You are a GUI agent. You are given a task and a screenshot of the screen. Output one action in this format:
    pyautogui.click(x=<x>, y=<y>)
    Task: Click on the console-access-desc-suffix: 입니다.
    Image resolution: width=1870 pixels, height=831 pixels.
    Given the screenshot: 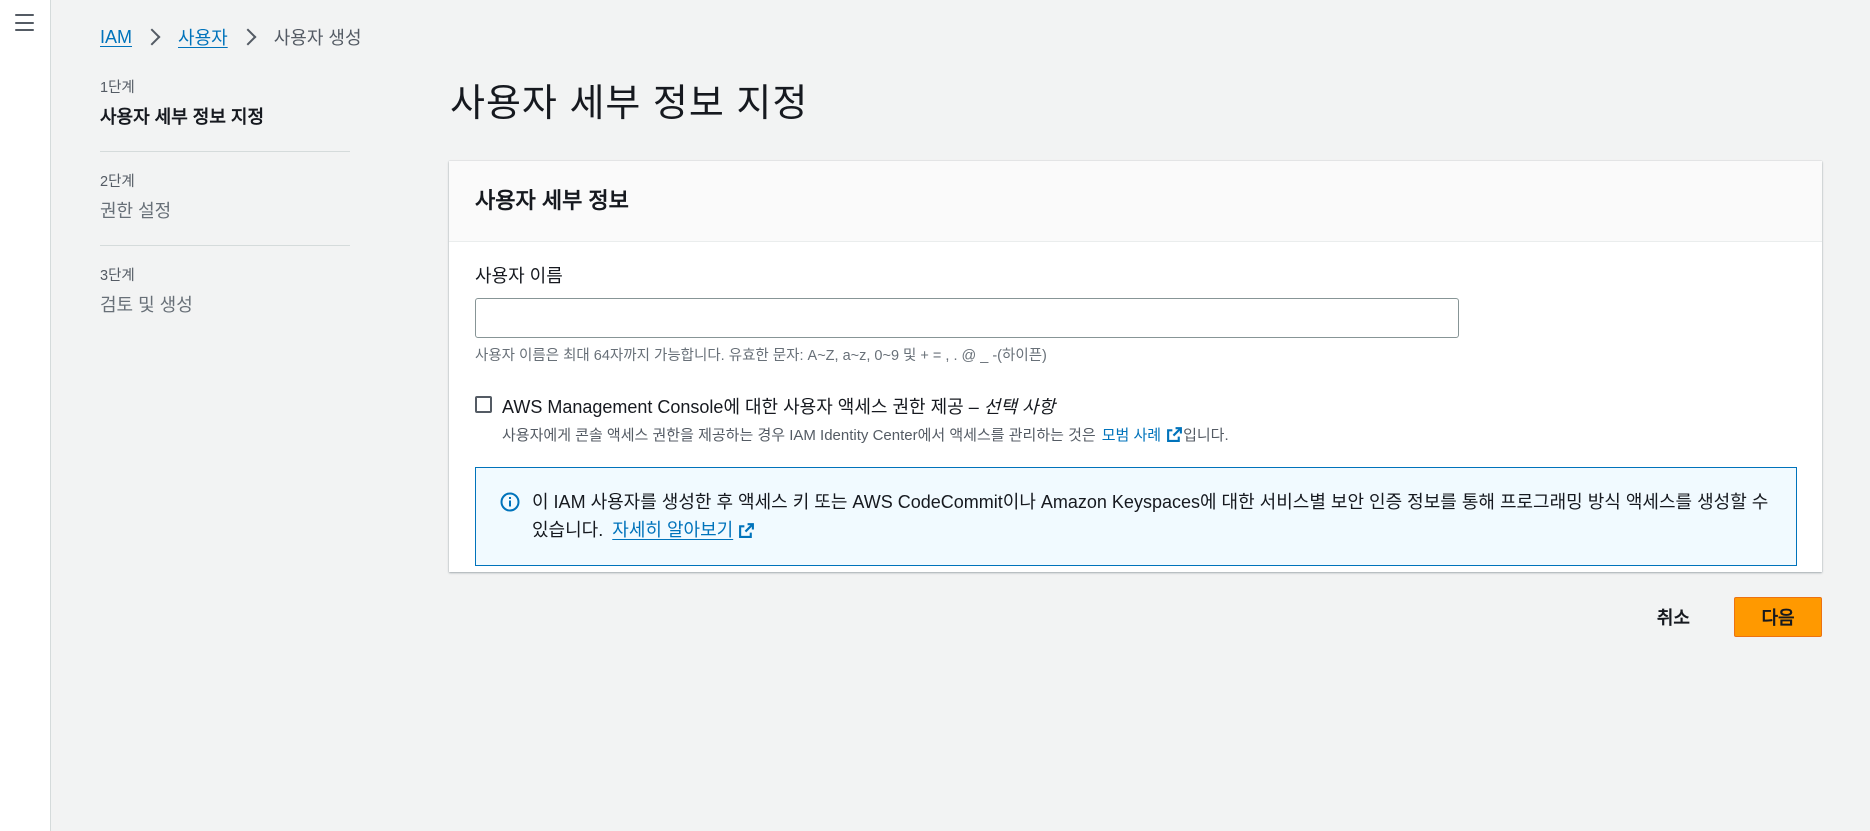 What is the action you would take?
    pyautogui.click(x=1206, y=435)
    